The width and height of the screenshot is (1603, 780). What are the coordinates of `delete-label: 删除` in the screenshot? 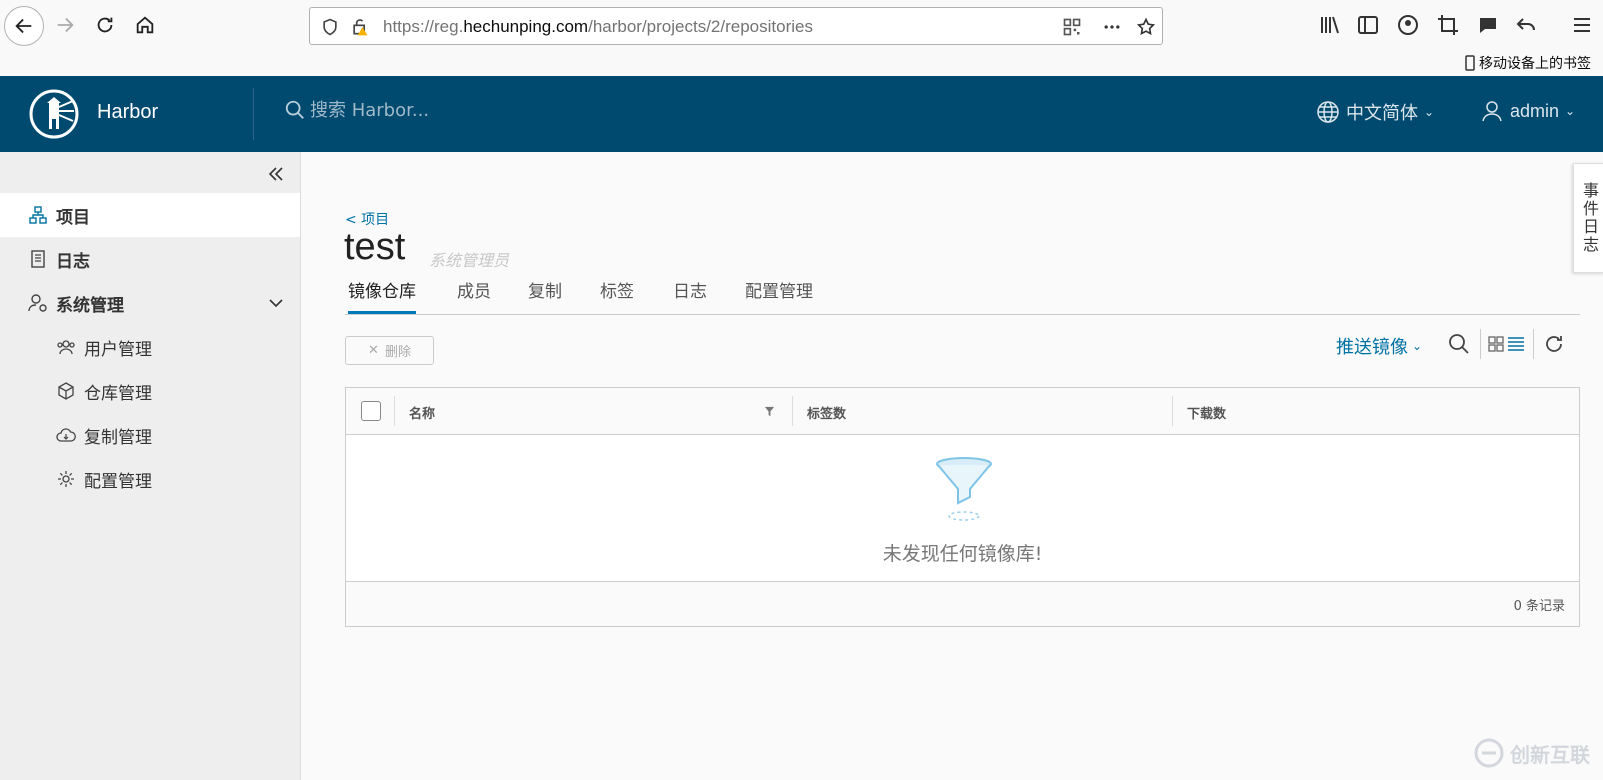 It's located at (397, 352).